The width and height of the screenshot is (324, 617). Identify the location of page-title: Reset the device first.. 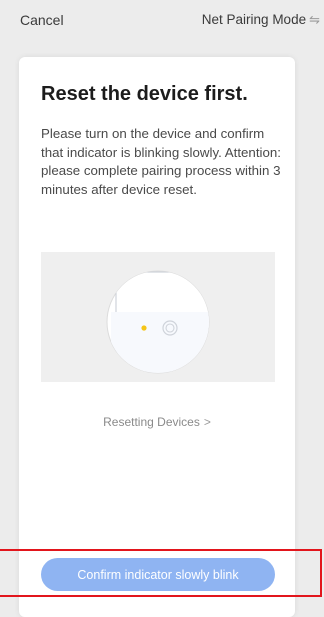
(144, 94).